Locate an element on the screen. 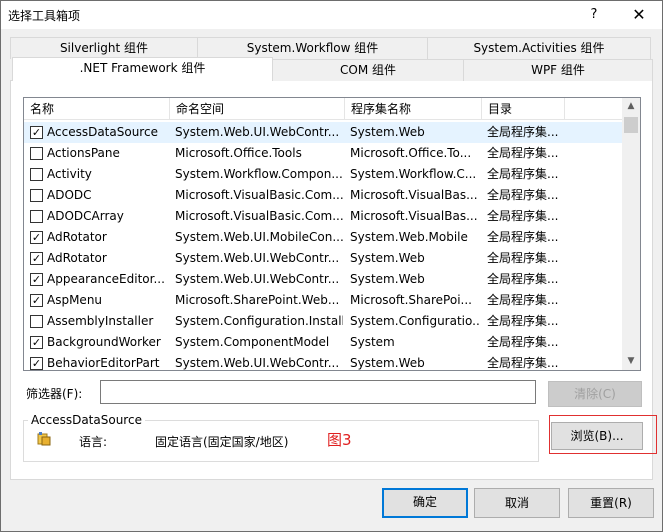 The width and height of the screenshot is (663, 532). figure-annotation: 图3 is located at coordinates (339, 440).